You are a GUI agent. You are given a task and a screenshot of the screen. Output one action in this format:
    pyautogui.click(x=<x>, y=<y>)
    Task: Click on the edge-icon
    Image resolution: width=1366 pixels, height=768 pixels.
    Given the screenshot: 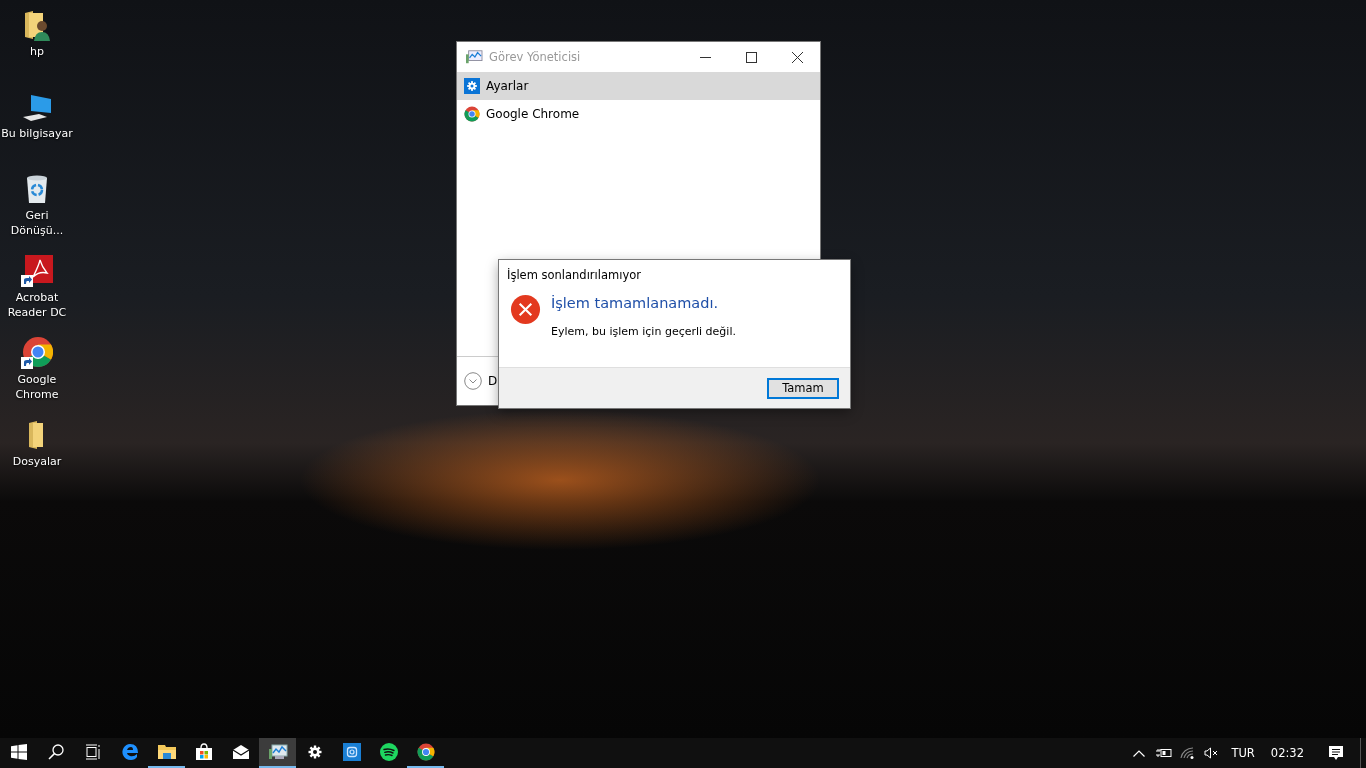 What is the action you would take?
    pyautogui.click(x=129, y=752)
    